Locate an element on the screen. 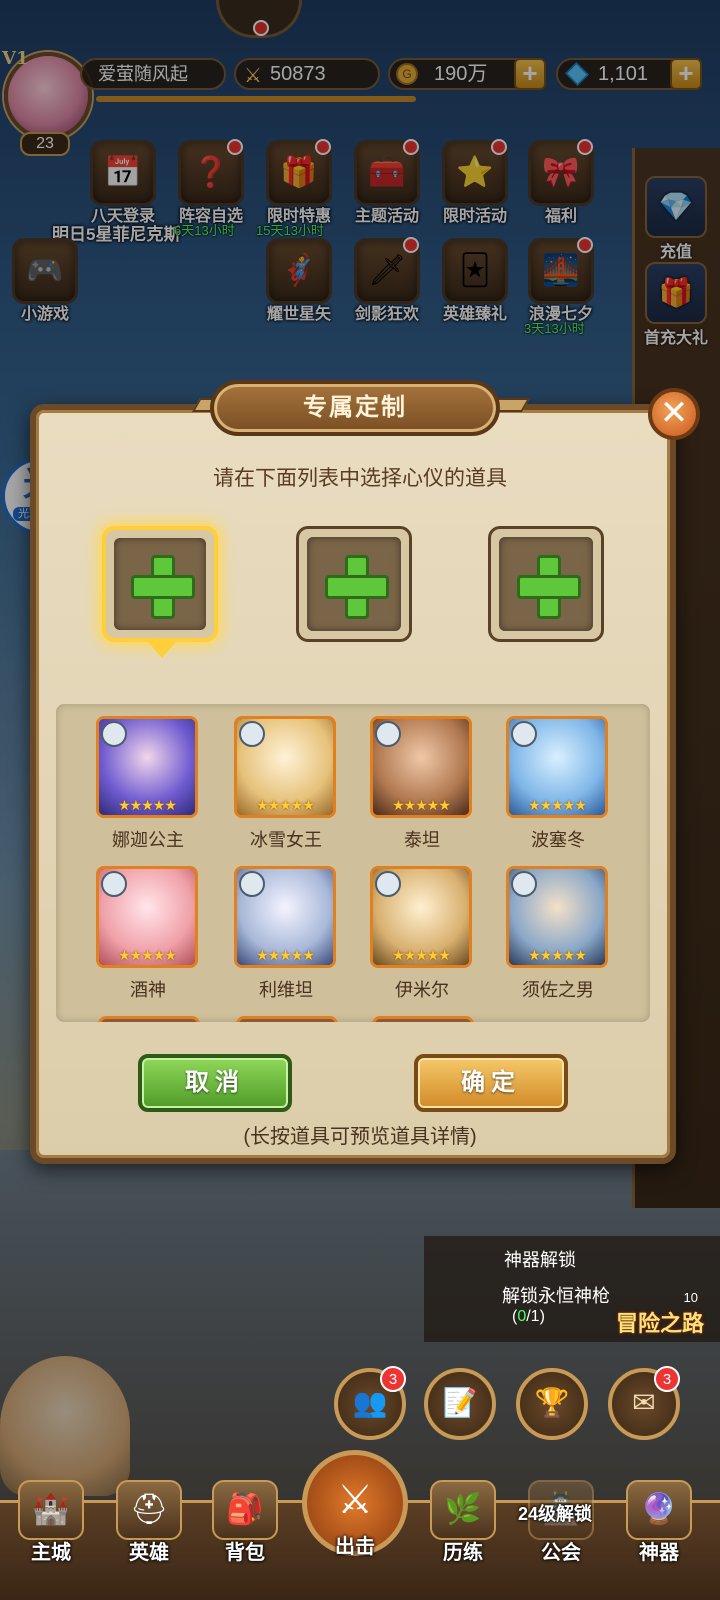 This screenshot has width=720, height=1600. orb-icon: 🔮 is located at coordinates (659, 1510).